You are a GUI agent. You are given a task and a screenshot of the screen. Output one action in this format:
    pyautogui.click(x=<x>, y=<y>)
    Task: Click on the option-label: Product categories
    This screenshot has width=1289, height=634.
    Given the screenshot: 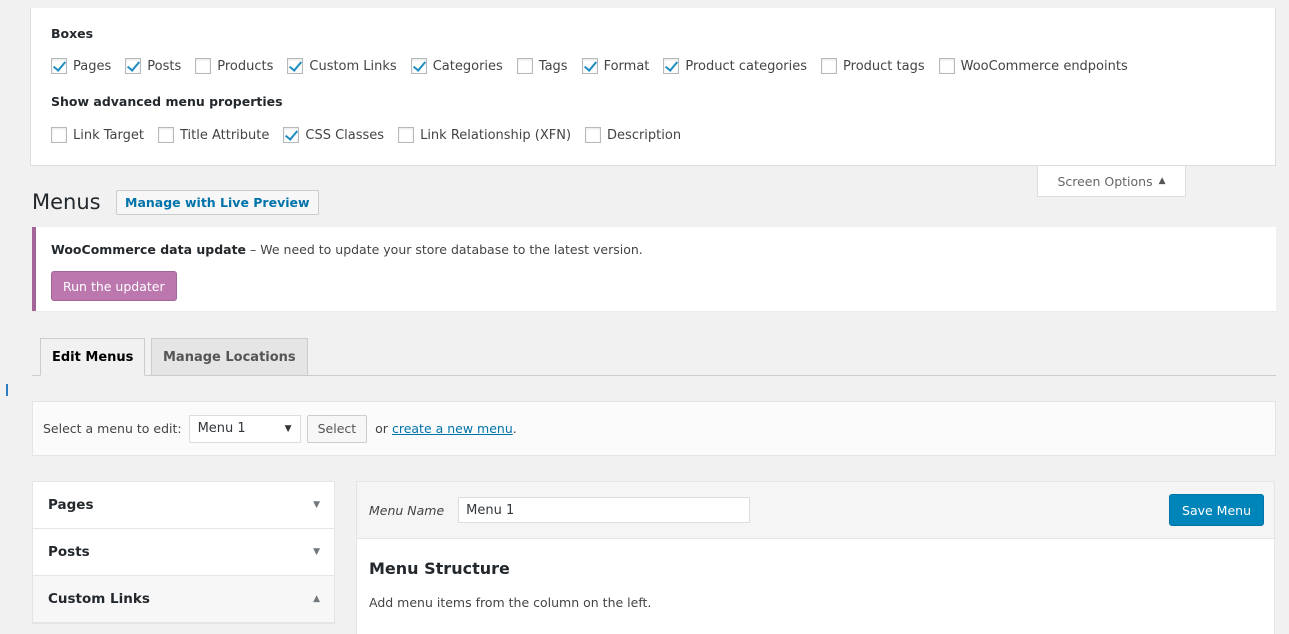 What is the action you would take?
    pyautogui.click(x=746, y=66)
    